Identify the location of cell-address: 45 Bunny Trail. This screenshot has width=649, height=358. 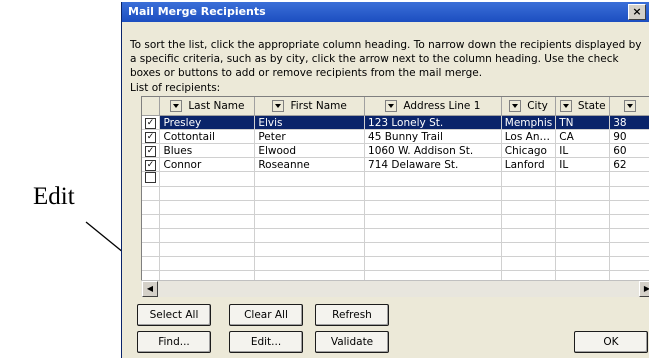
(433, 136).